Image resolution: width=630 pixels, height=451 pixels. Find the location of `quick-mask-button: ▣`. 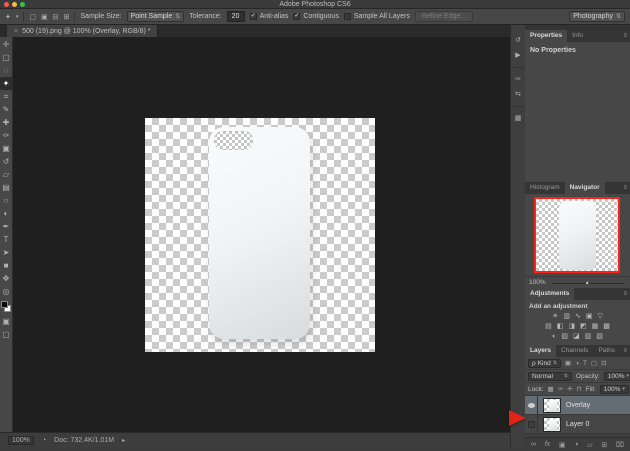

quick-mask-button: ▣ is located at coordinates (6, 321).